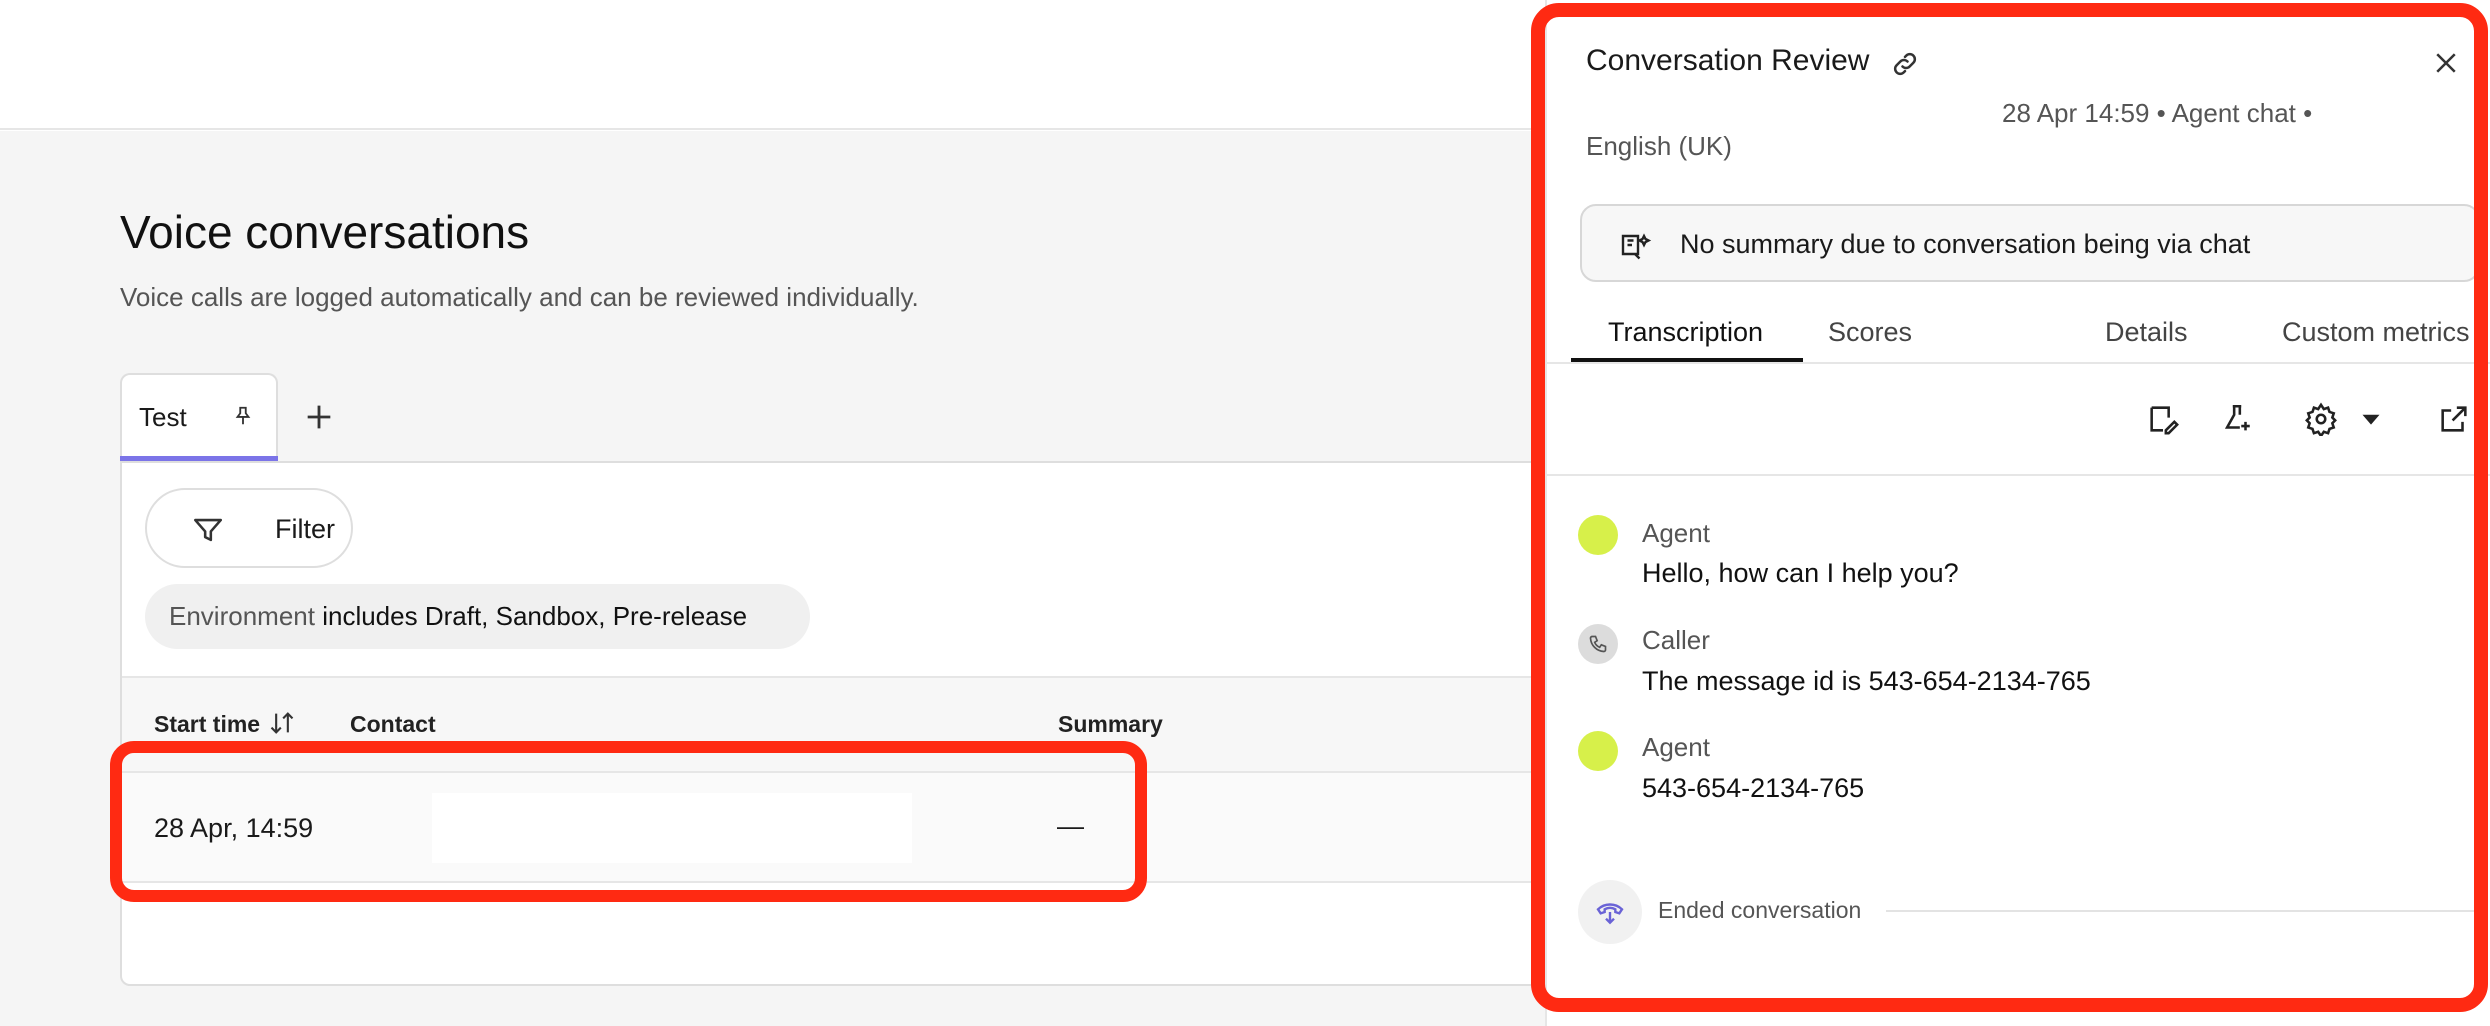 The image size is (2490, 1026). I want to click on drawer-tab-active-indicator, so click(1687, 360).